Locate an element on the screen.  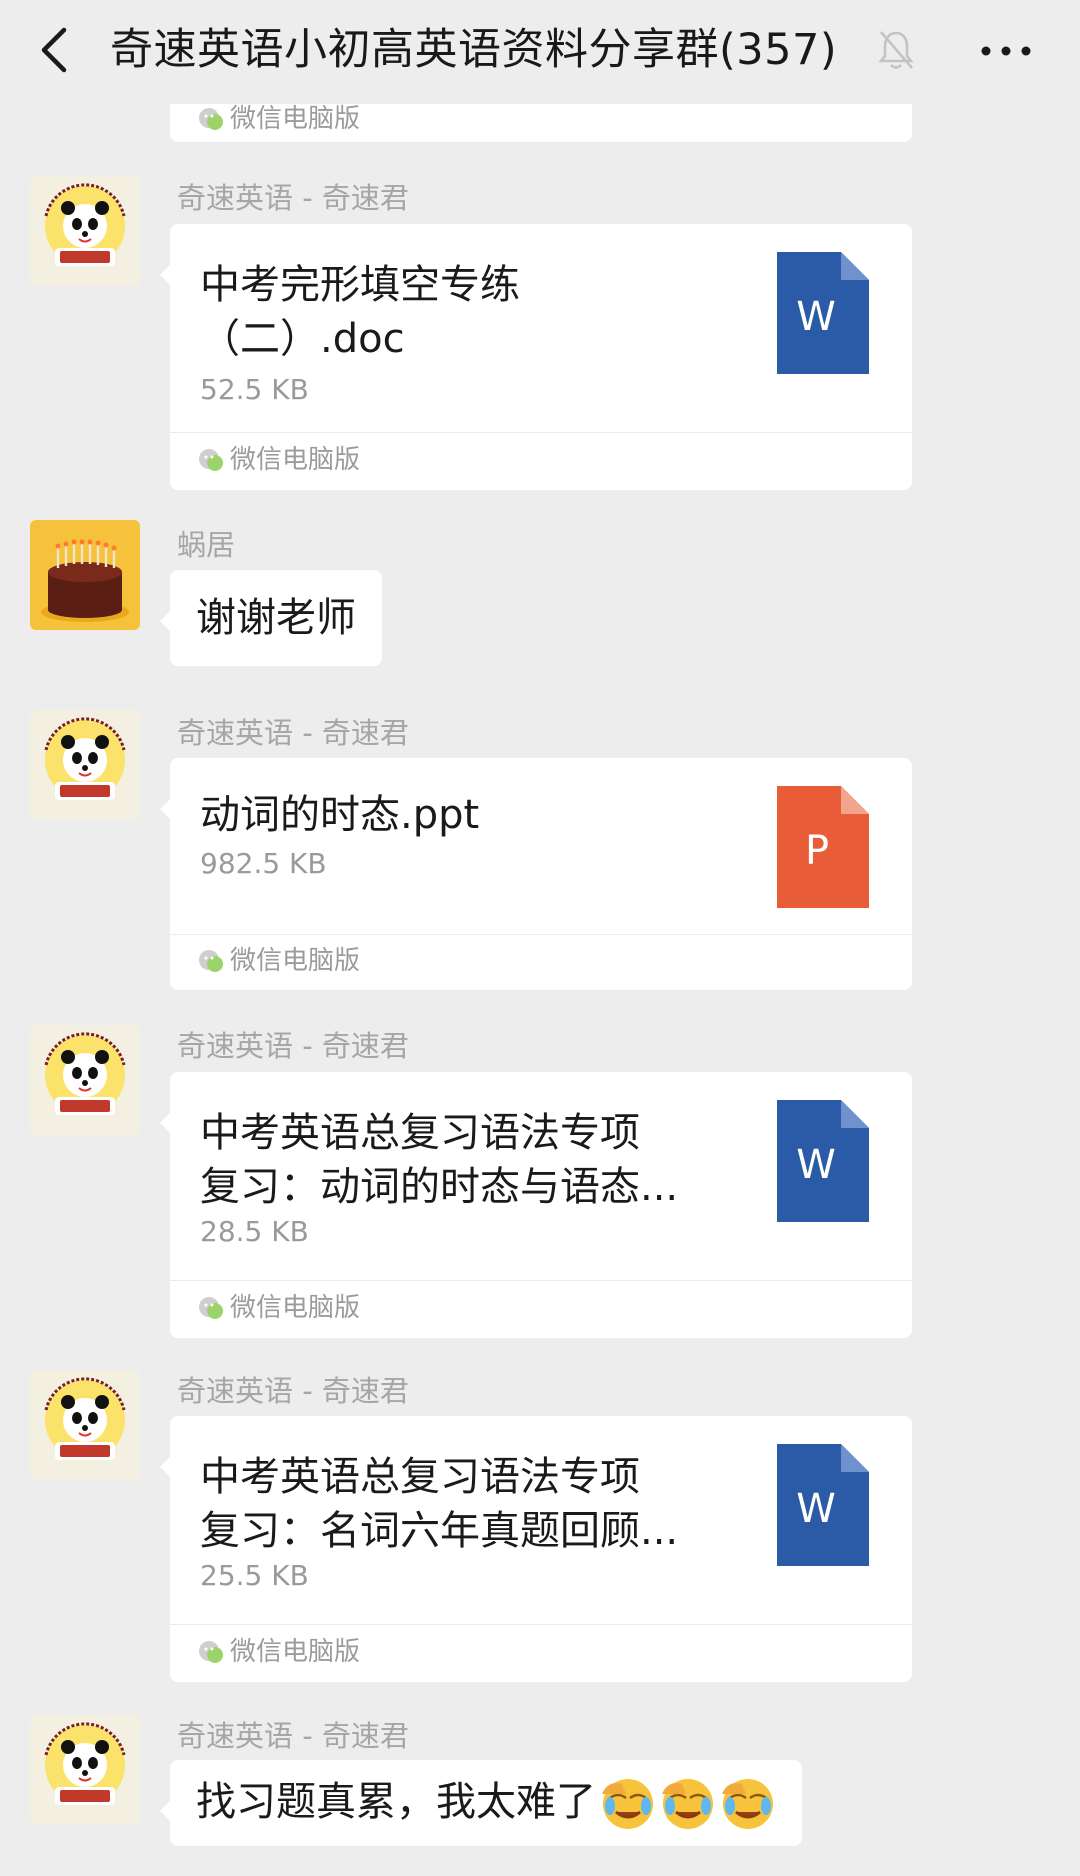
text-message-bubble: 找习题真累，我太难了 is located at coordinates (486, 1803).